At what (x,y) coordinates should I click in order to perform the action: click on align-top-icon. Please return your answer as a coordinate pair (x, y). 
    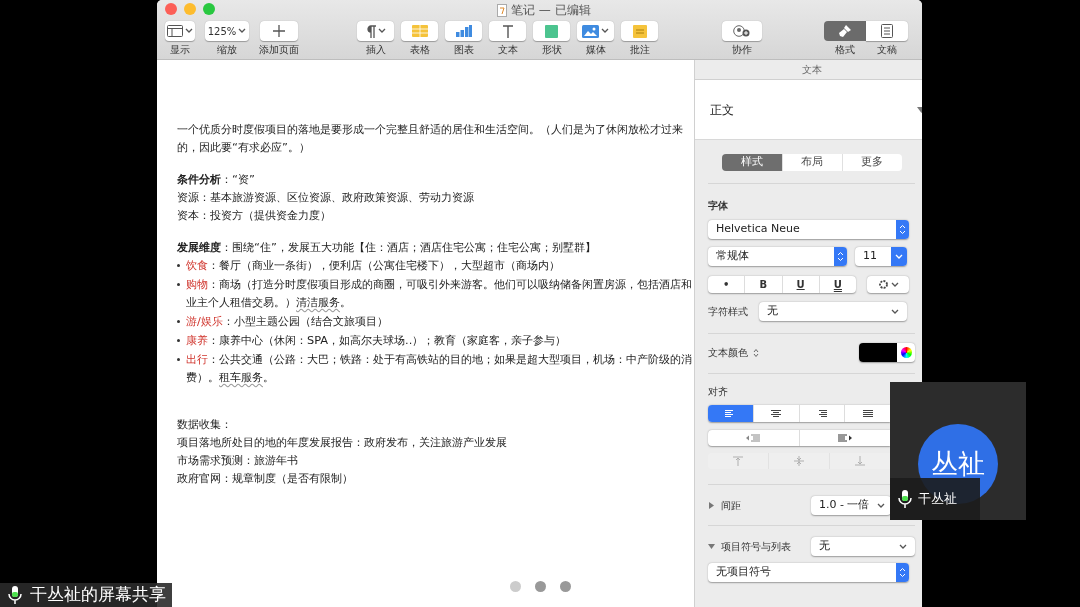
    Looking at the image, I should click on (738, 461).